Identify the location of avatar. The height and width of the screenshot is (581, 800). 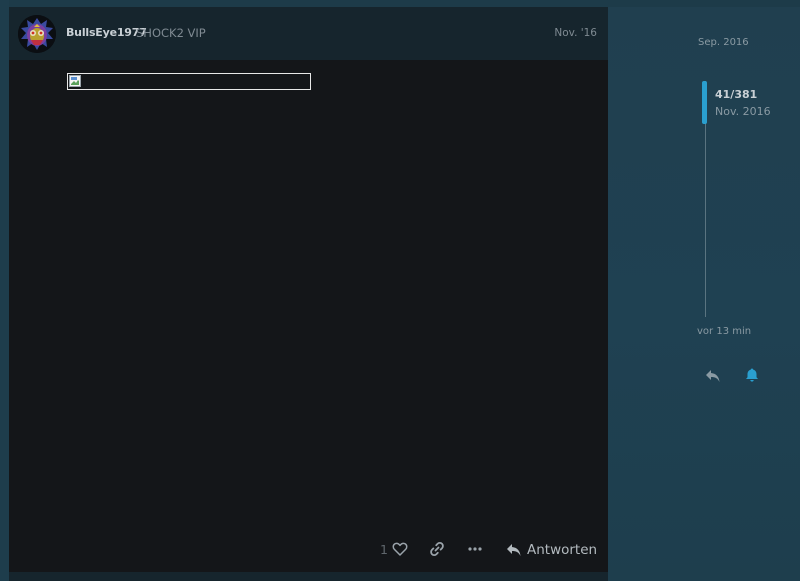
(37, 34).